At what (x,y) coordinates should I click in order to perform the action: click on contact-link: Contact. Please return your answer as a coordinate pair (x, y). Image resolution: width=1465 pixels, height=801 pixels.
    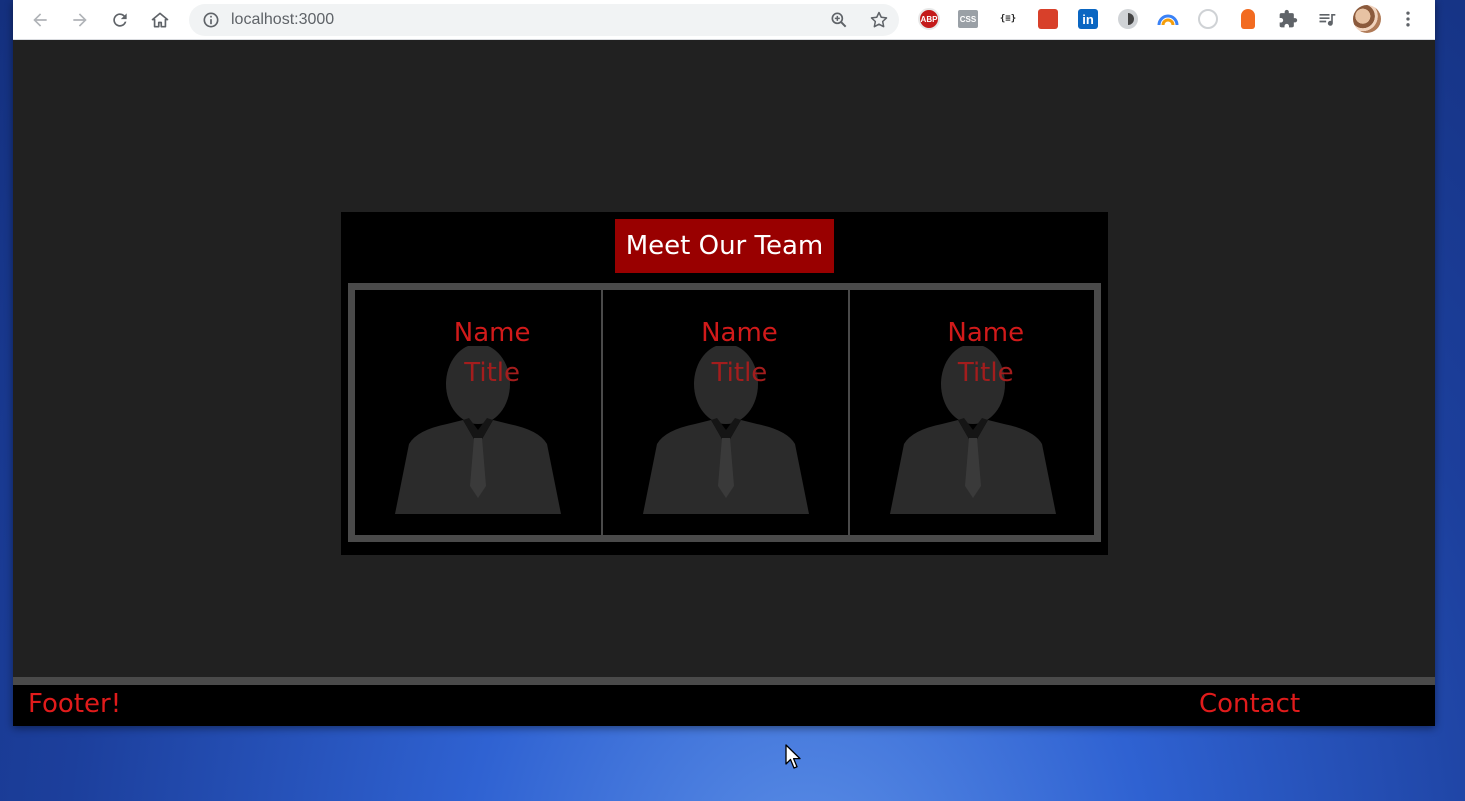
    Looking at the image, I should click on (1249, 704).